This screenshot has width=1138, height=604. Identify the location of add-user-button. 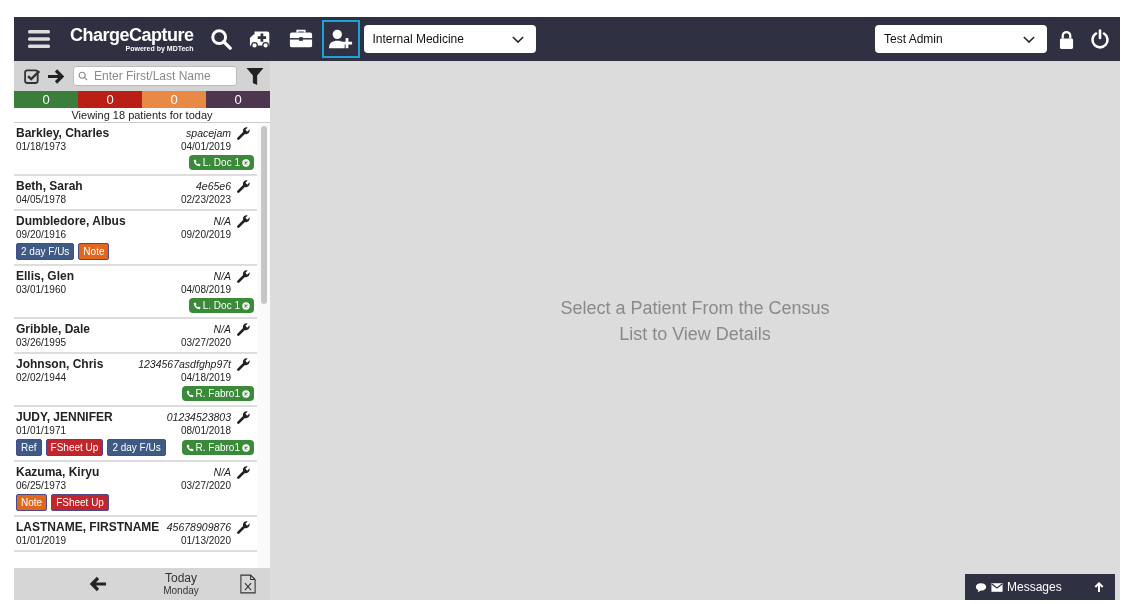
(340, 39).